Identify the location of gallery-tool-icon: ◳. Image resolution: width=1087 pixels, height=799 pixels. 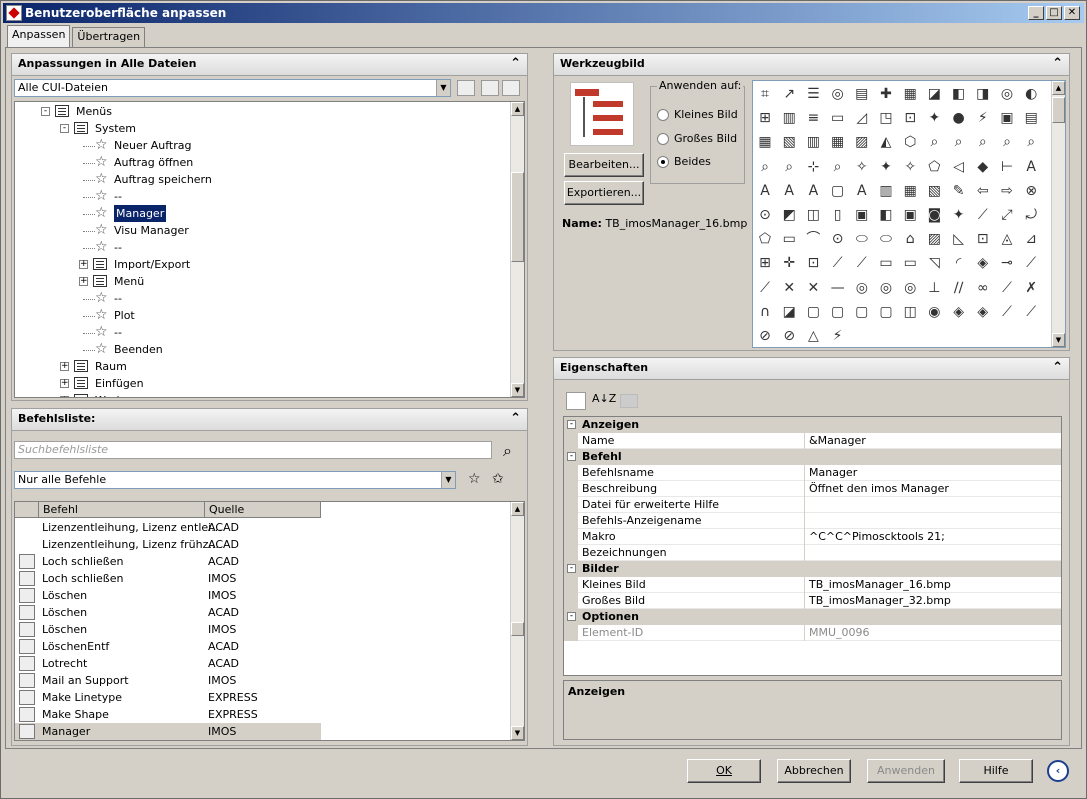
(886, 117).